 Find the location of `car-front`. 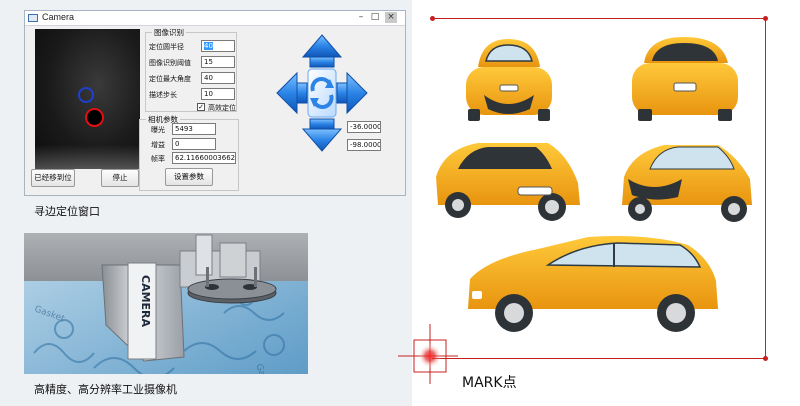

car-front is located at coordinates (509, 80).